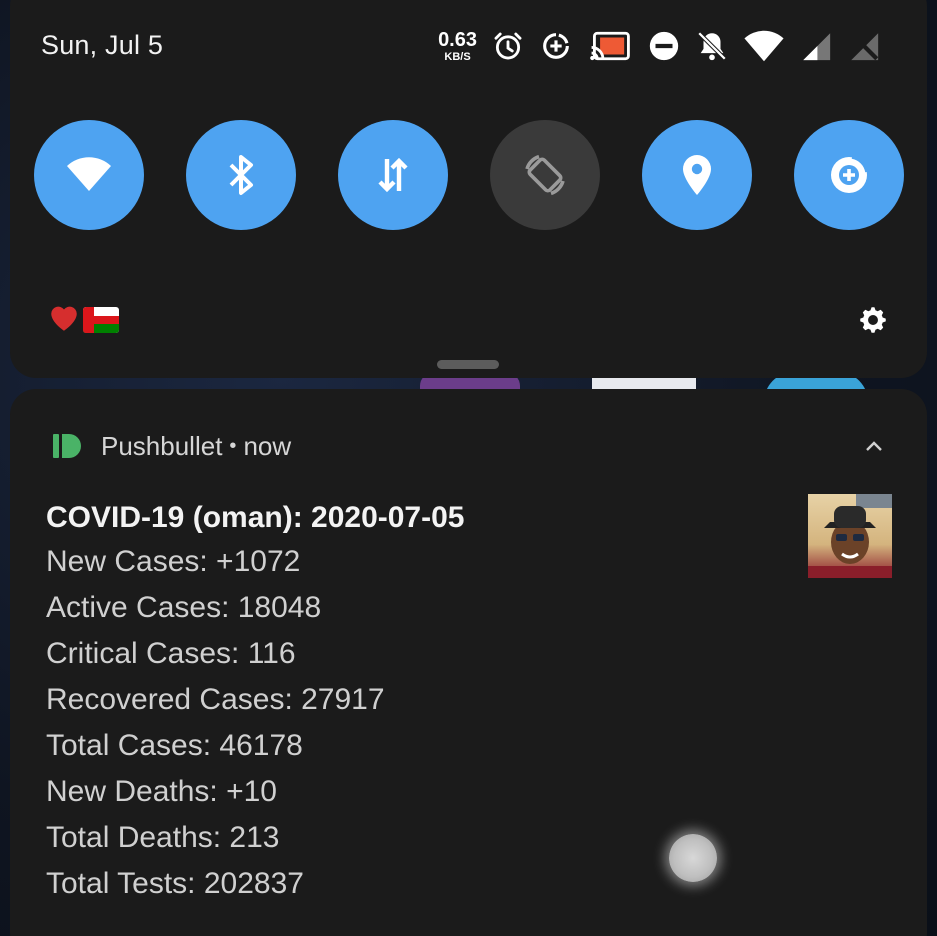  I want to click on notification-header: Pushbullet • now, so click(171, 446).